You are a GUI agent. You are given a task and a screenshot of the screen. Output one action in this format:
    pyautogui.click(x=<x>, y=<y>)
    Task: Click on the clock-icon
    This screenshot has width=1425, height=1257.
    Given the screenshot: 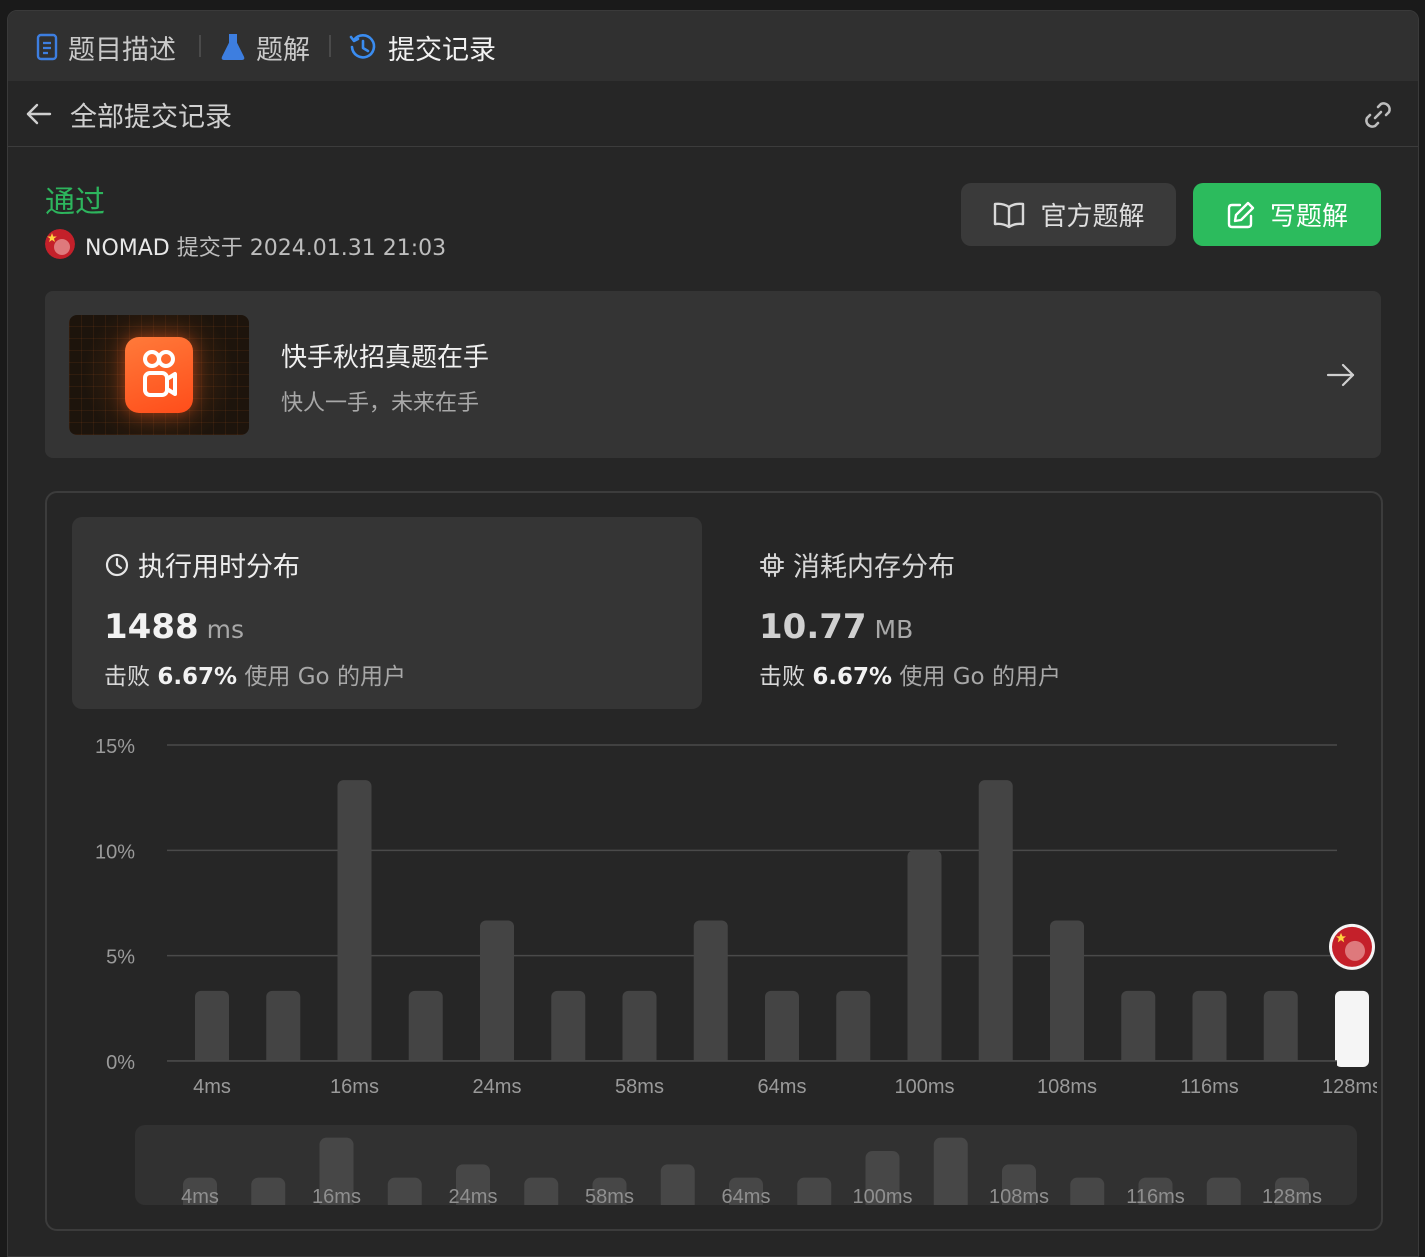 What is the action you would take?
    pyautogui.click(x=117, y=564)
    